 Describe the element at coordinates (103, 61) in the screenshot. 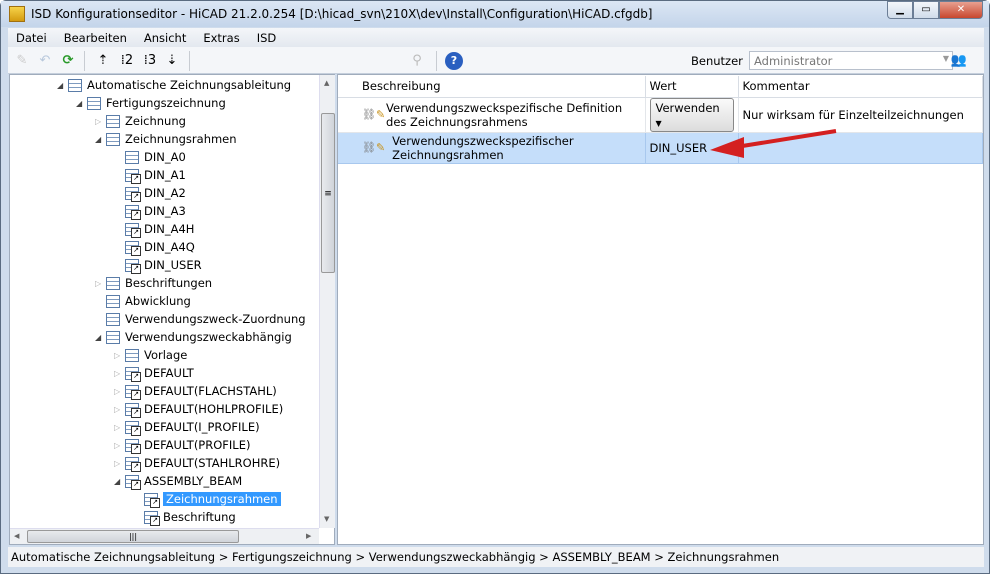

I see `collapse-levels-icon: ⇡` at that location.